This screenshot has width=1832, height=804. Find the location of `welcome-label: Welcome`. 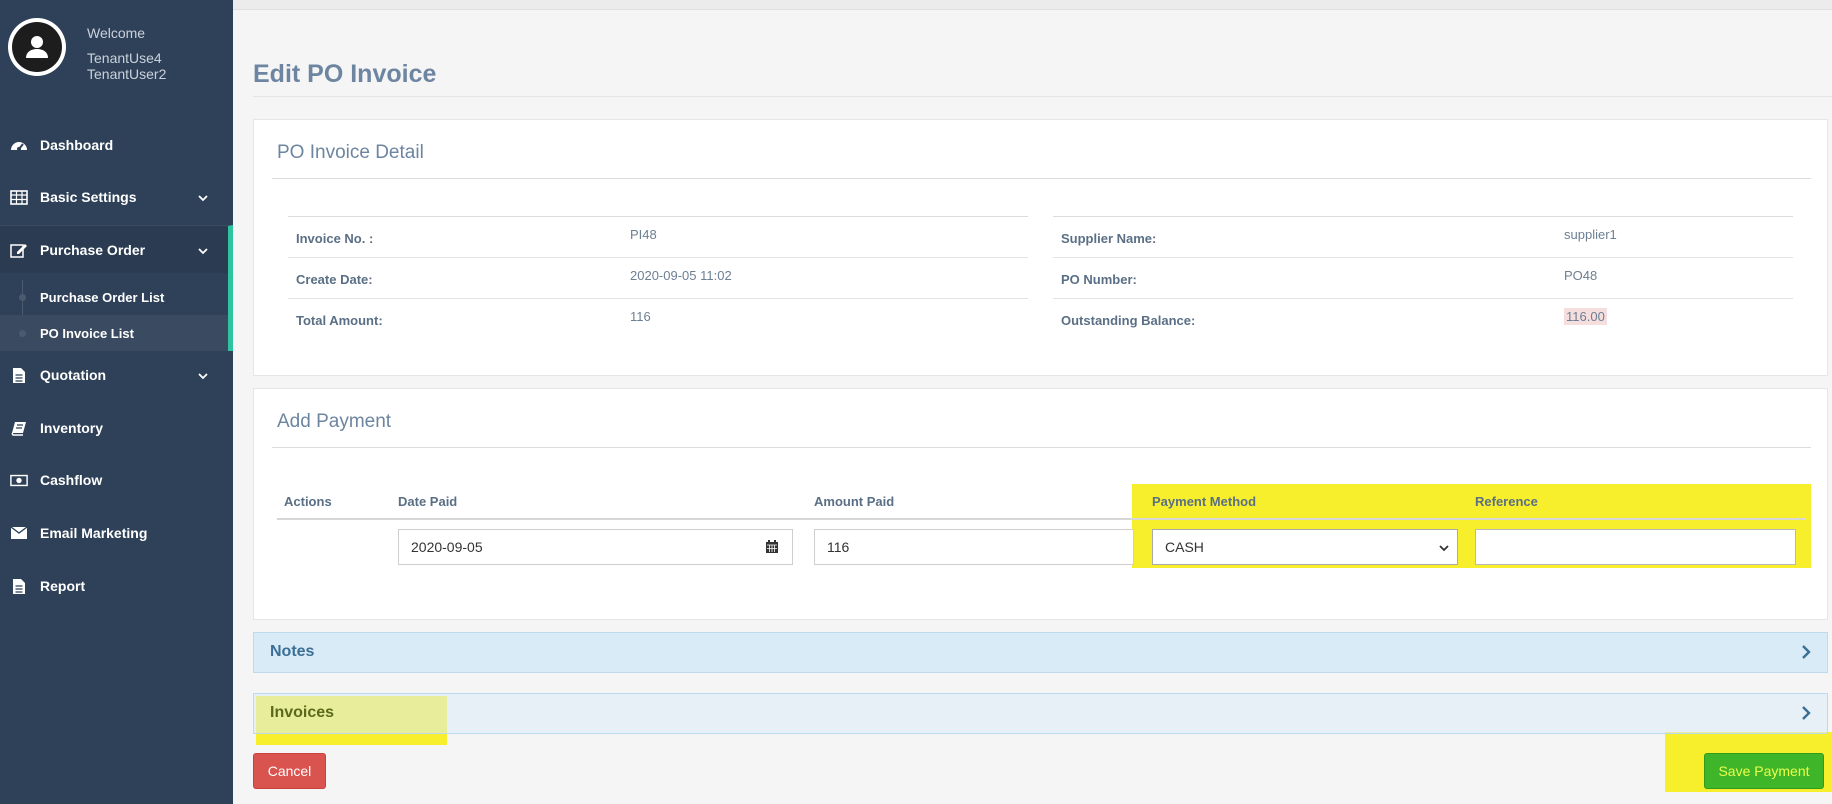

welcome-label: Welcome is located at coordinates (116, 33).